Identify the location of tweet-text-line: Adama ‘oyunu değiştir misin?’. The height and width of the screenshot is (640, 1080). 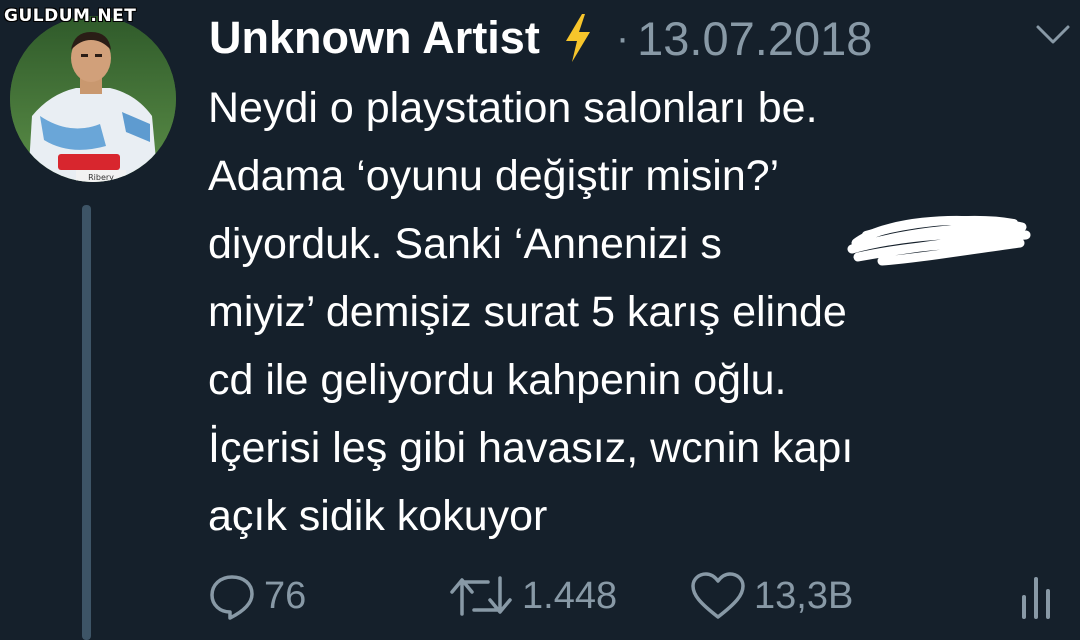
(494, 176).